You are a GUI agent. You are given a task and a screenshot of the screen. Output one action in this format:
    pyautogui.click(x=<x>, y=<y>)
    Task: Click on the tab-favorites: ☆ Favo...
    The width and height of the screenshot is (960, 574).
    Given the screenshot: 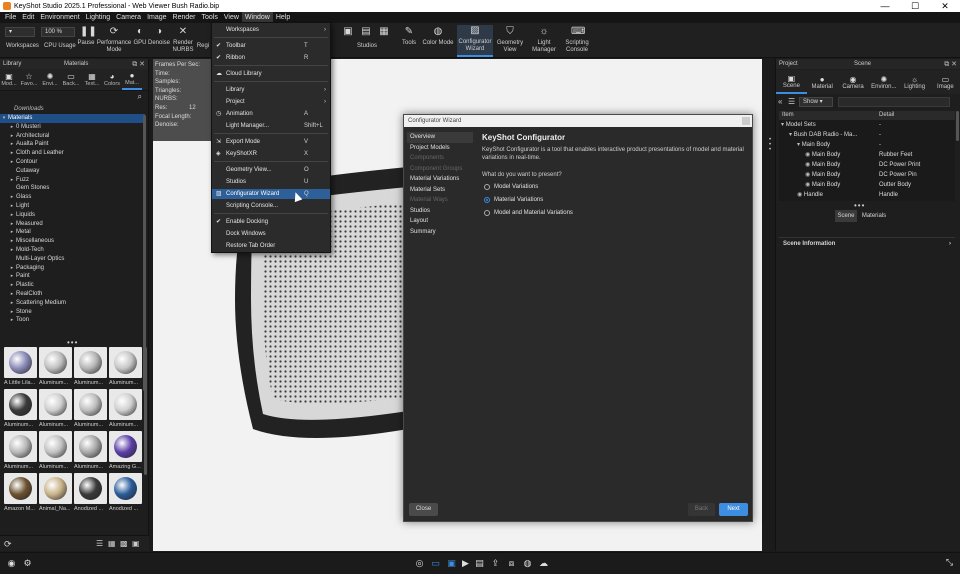 What is the action you would take?
    pyautogui.click(x=29, y=79)
    